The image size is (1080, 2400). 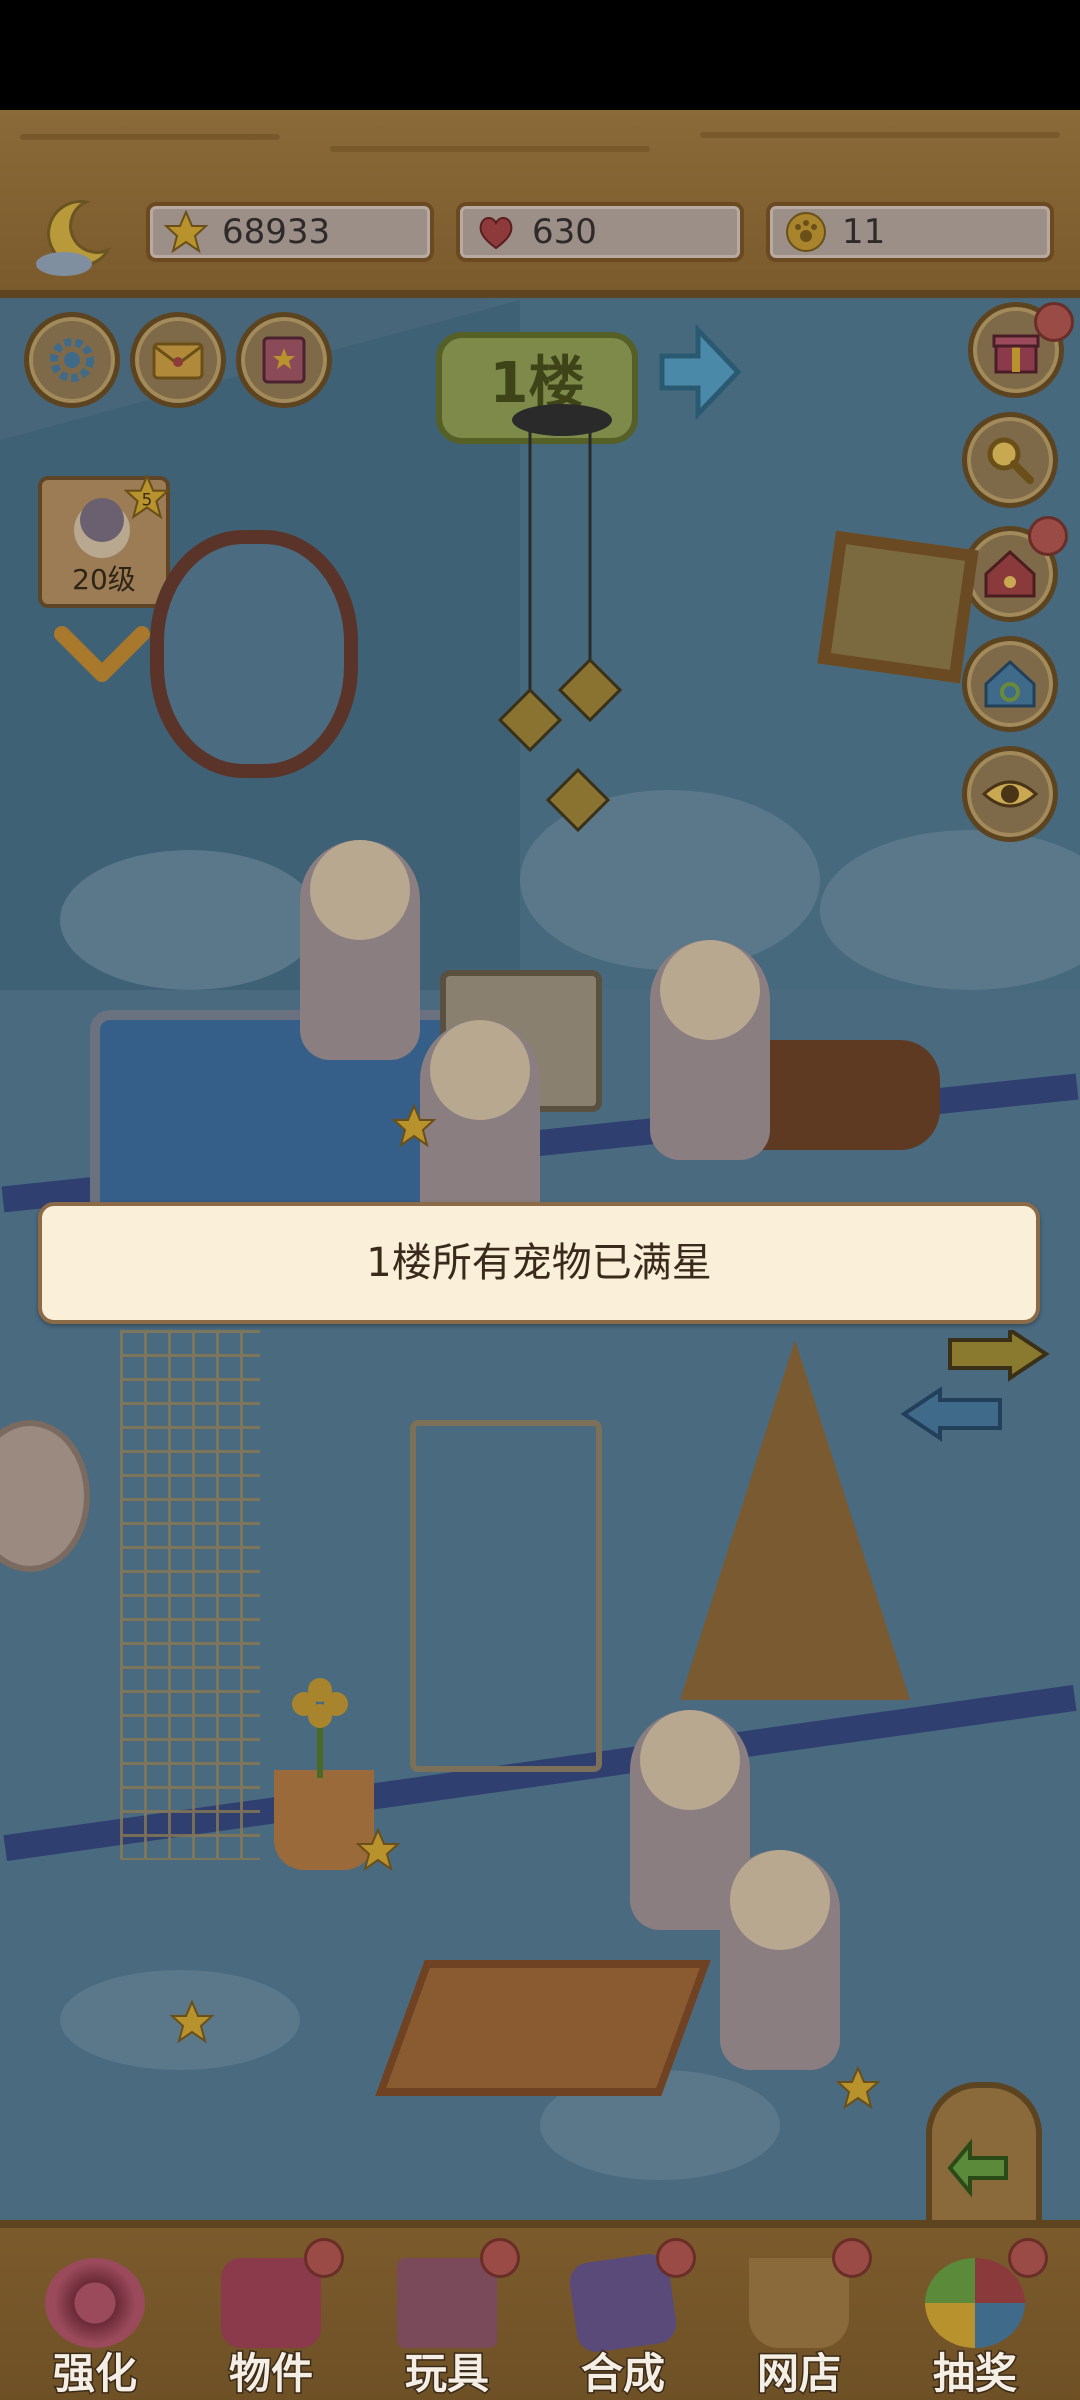 I want to click on rope-net, so click(x=190, y=1595).